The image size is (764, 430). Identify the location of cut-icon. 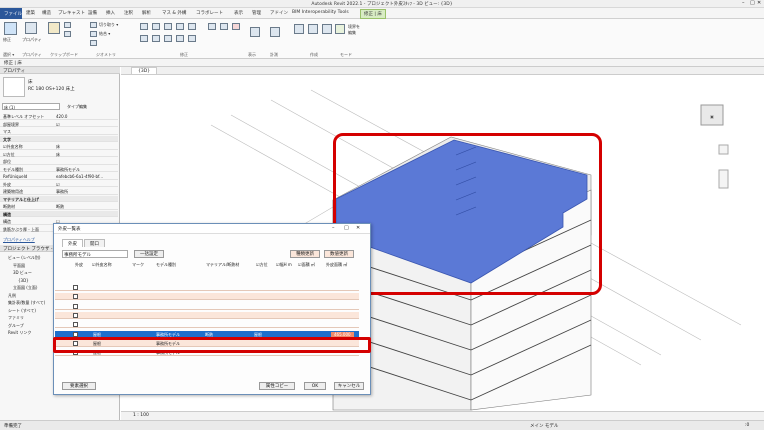
(67, 25).